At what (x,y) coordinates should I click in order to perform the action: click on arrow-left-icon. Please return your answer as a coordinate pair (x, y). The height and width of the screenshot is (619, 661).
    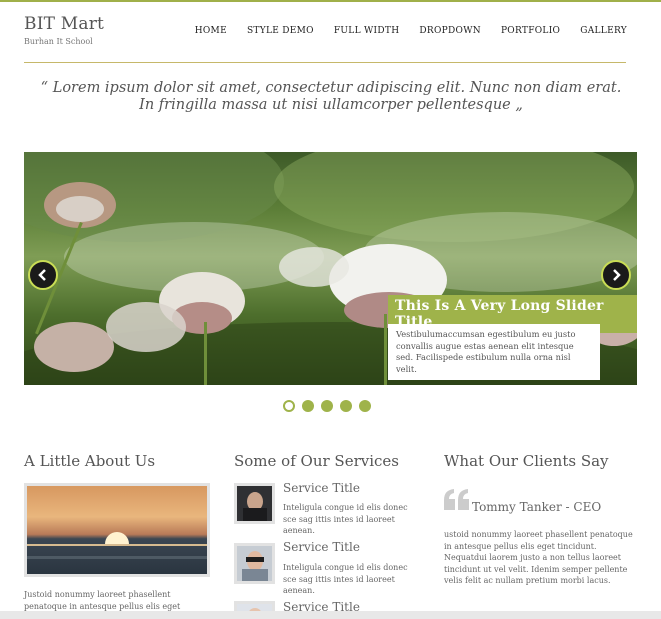
    Looking at the image, I should click on (42, 275).